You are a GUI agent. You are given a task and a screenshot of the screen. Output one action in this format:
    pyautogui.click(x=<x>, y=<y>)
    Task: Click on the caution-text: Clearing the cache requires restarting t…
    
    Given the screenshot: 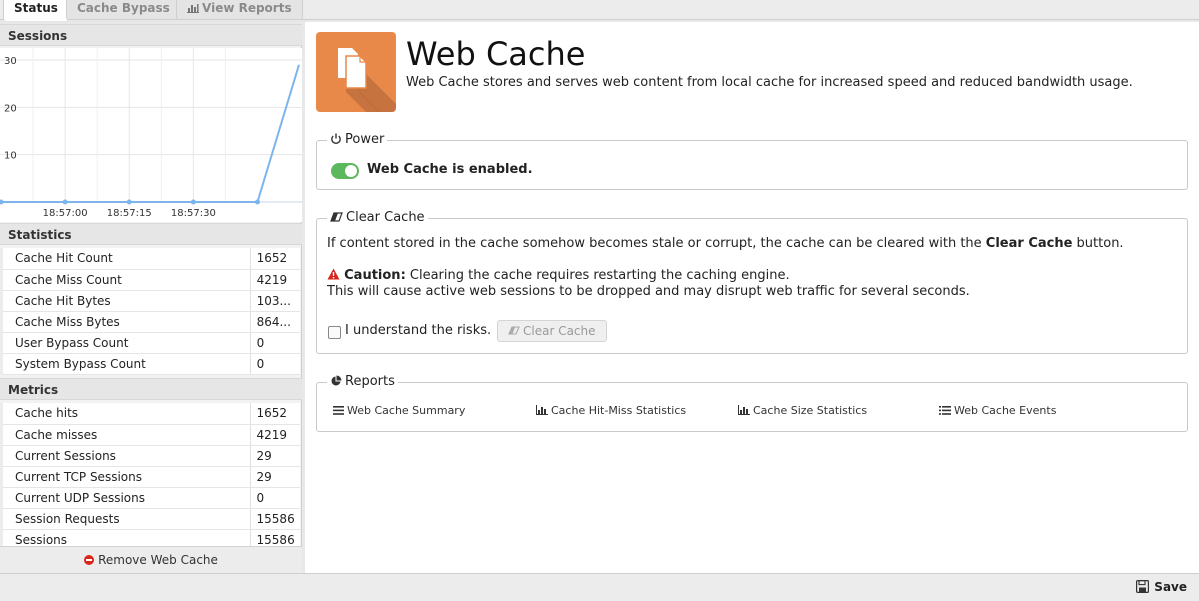 What is the action you would take?
    pyautogui.click(x=597, y=275)
    